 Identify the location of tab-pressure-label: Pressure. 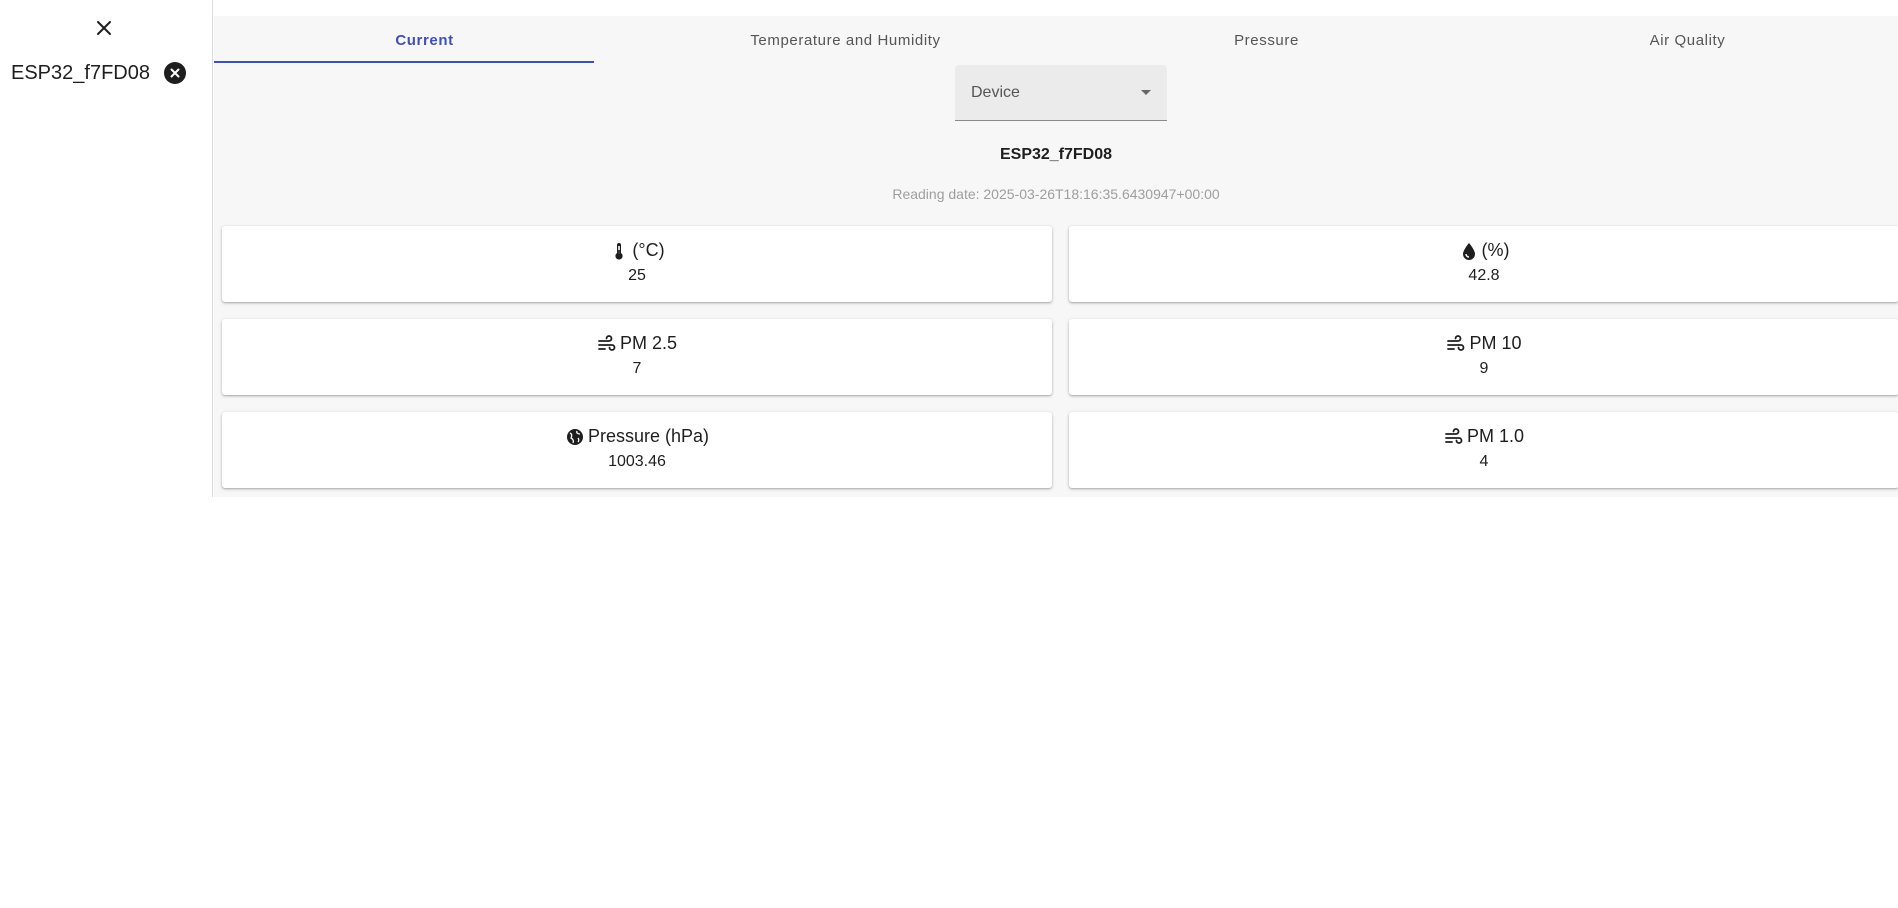
(1266, 40).